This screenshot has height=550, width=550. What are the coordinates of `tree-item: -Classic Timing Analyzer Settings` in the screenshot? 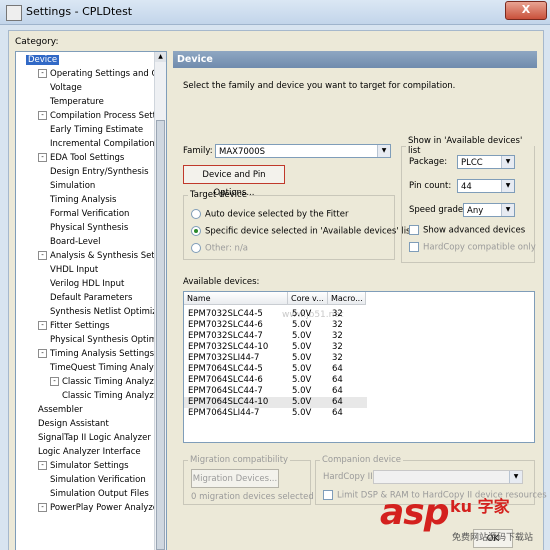 It's located at (108, 382).